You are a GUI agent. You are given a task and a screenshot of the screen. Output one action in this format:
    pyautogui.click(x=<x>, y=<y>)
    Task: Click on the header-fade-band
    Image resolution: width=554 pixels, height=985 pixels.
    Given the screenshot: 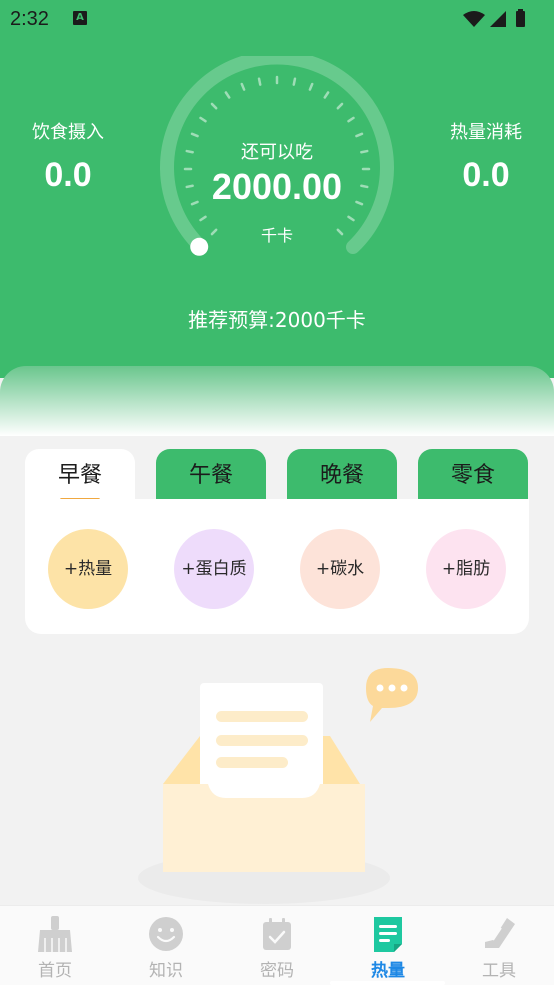 What is the action you would take?
    pyautogui.click(x=277, y=401)
    